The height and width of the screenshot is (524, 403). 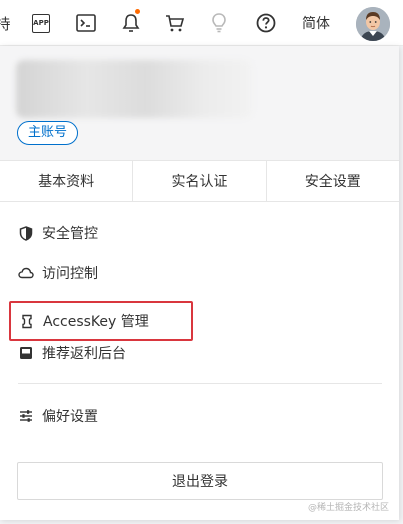 I want to click on language-switcher: 简体, so click(x=316, y=23).